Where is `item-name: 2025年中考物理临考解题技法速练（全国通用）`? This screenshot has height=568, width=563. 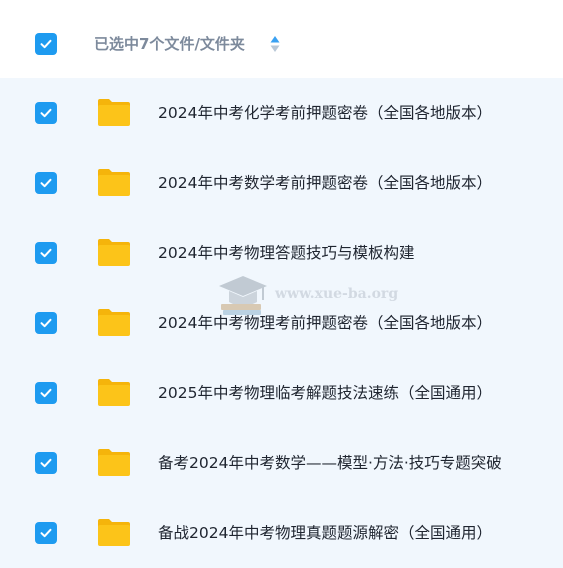
item-name: 2025年中考物理临考解题技法速练（全国通用） is located at coordinates (325, 393).